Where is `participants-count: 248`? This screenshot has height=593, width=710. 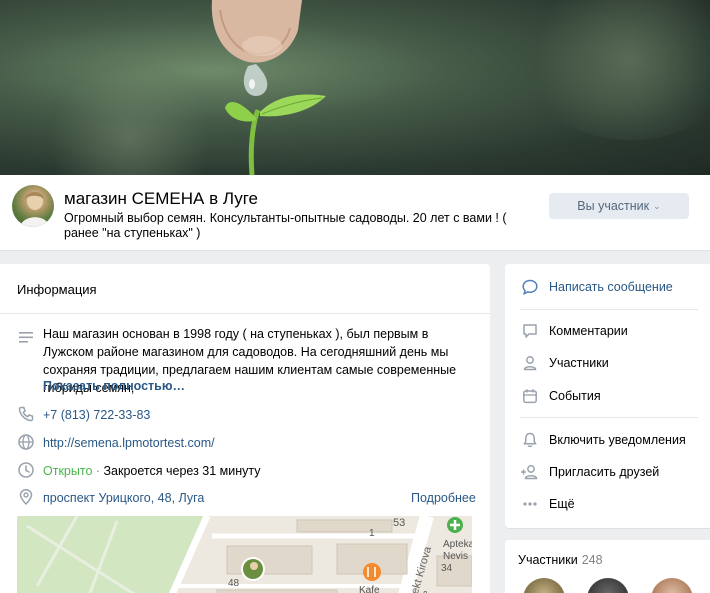
participants-count: 248 is located at coordinates (592, 560).